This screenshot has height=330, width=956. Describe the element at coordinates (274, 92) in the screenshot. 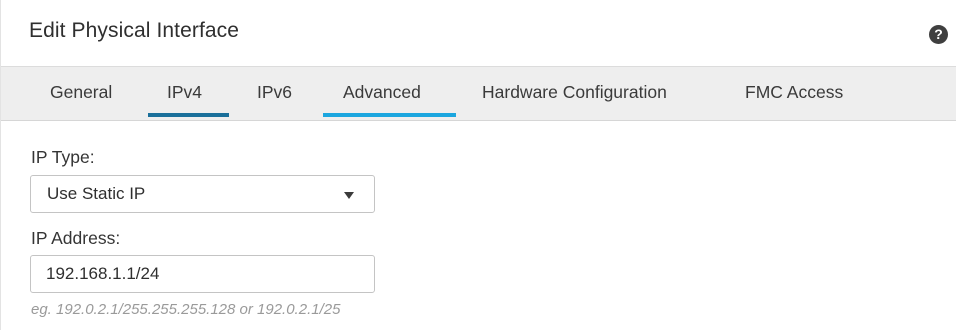

I see `tab-ipv6: IPv6` at that location.